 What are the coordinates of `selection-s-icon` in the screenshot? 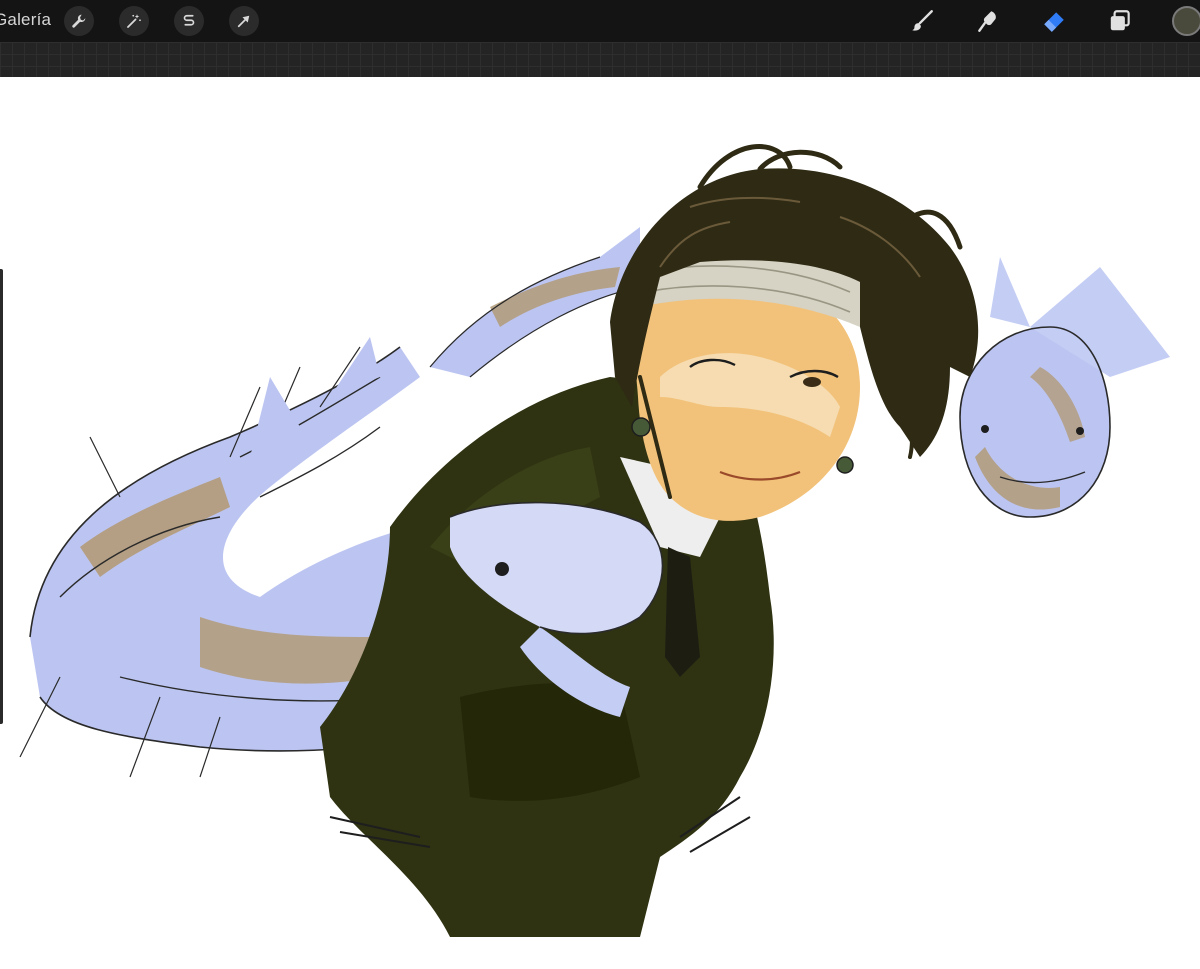 It's located at (189, 20).